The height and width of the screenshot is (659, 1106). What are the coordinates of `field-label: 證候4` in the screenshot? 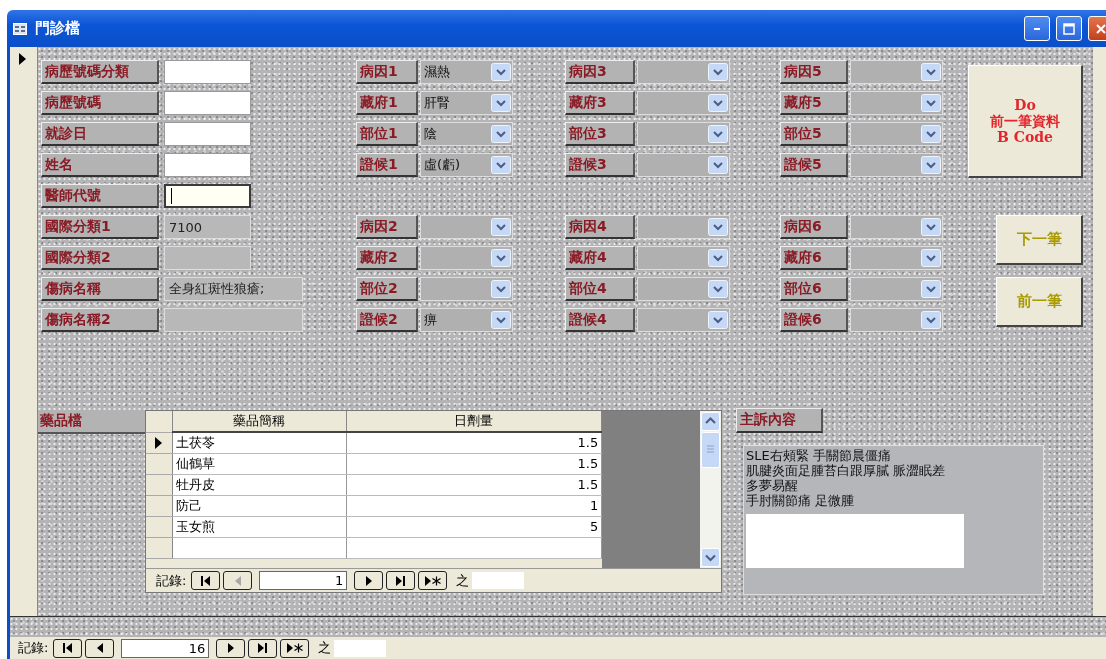 It's located at (600, 320).